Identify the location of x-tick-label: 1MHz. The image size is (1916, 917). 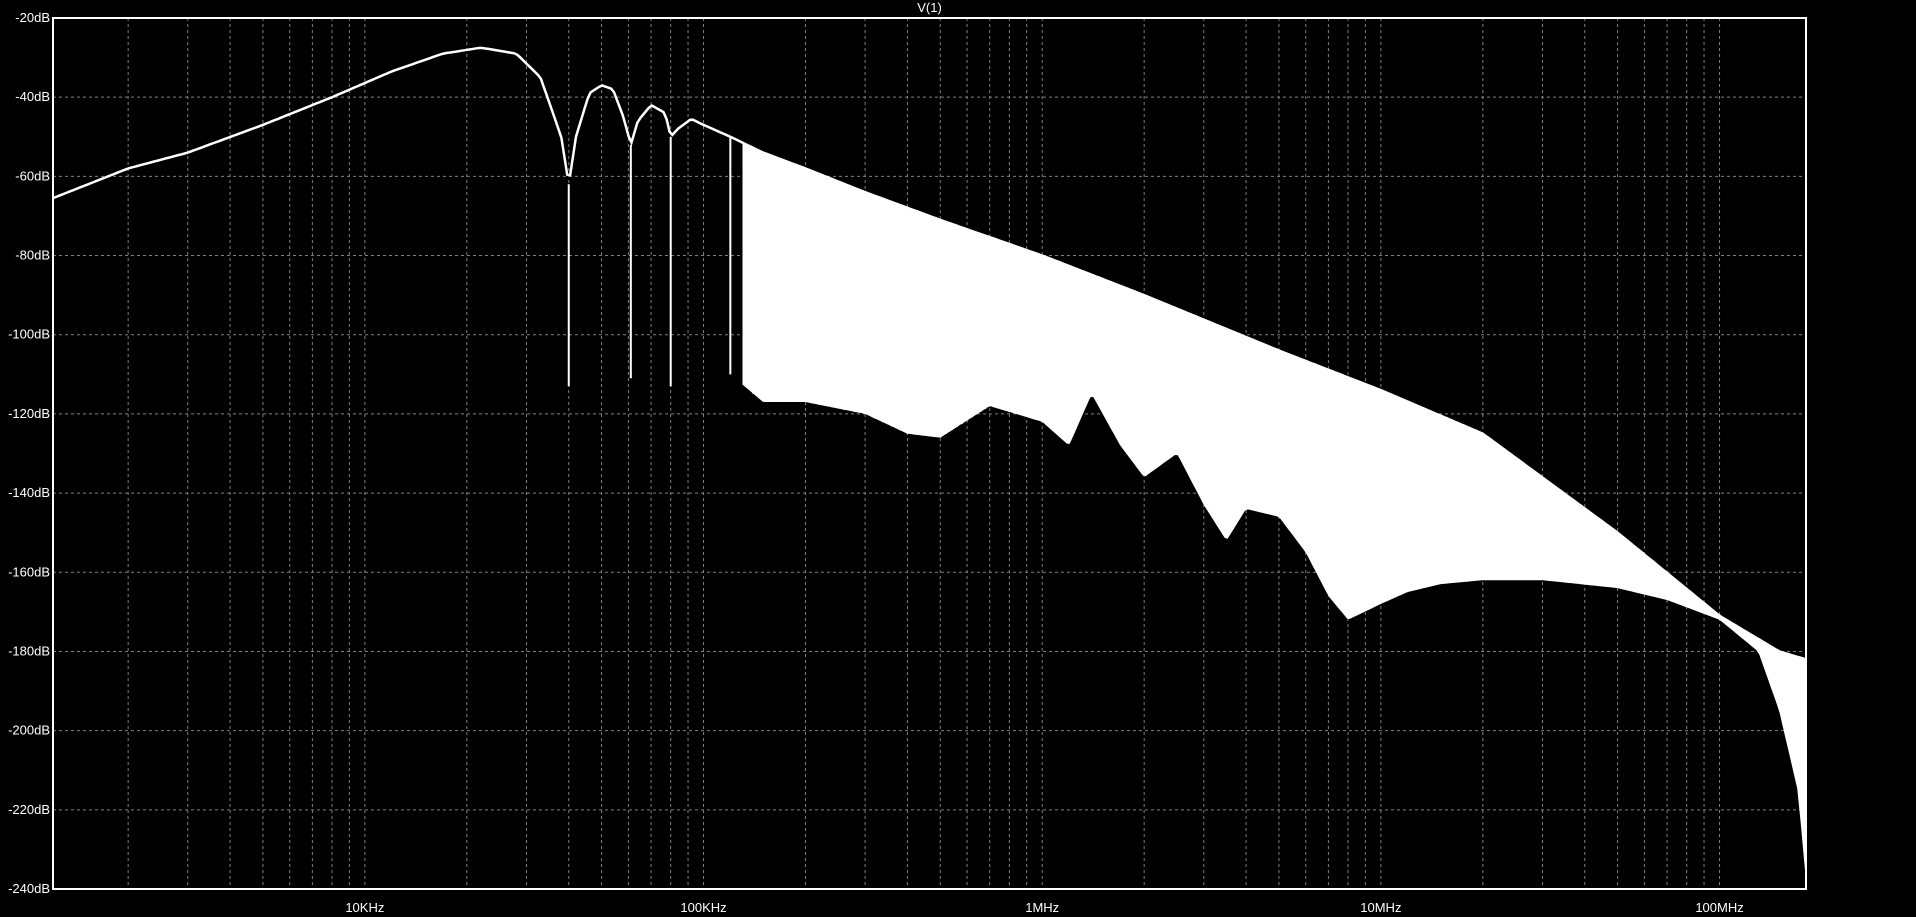
(1042, 907).